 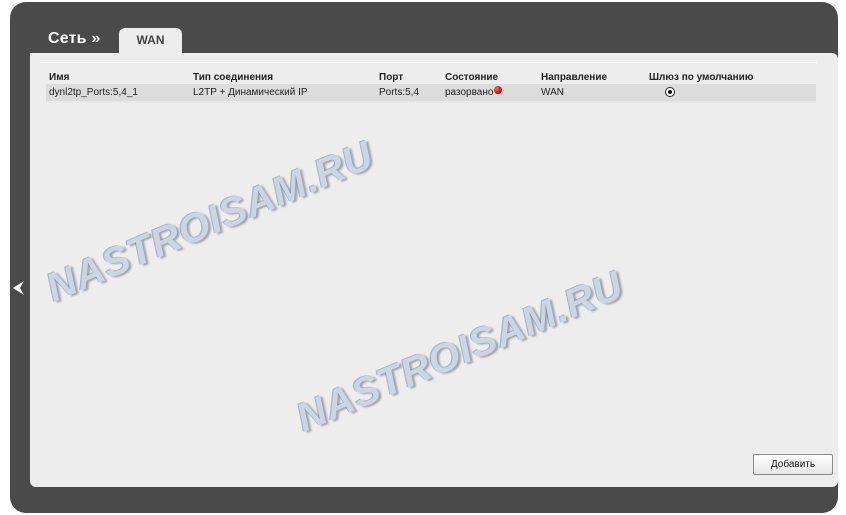 I want to click on cell-port: Ports:5,4, so click(x=409, y=93).